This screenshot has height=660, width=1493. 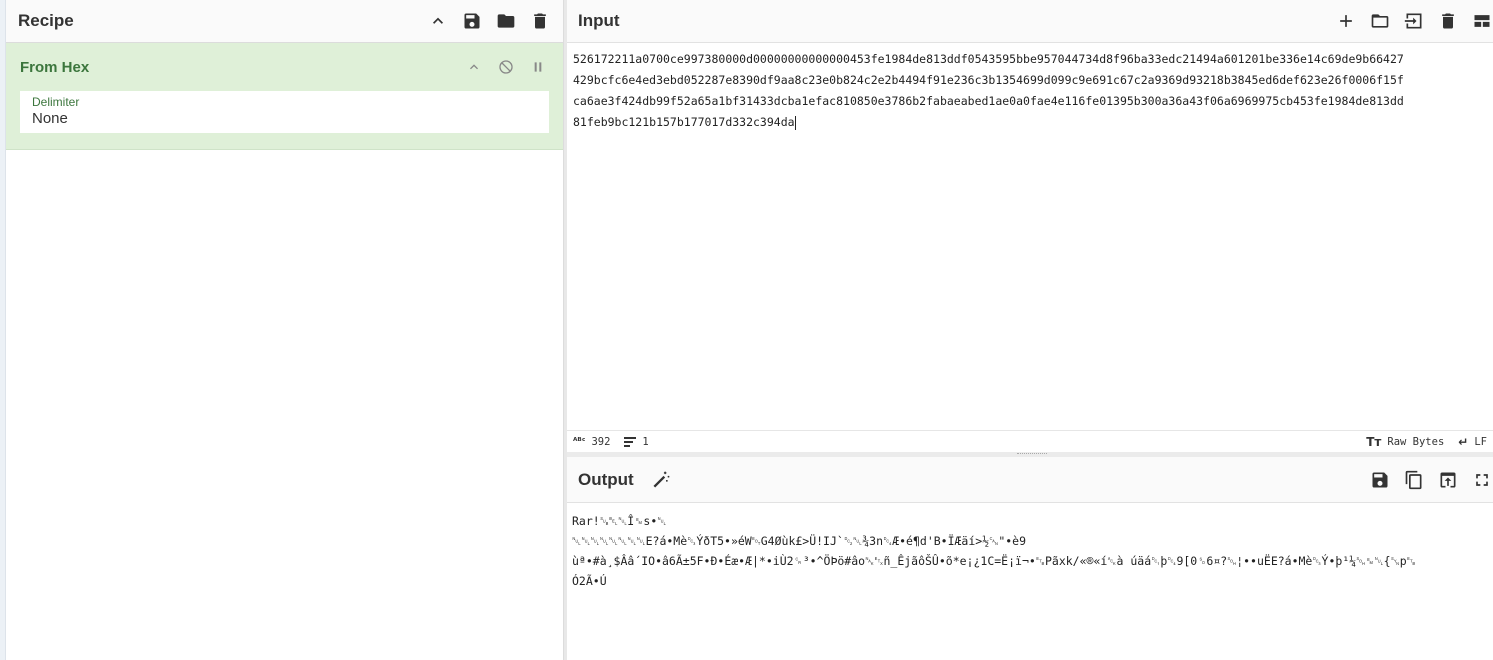 What do you see at coordinates (661, 480) in the screenshot?
I see `magic-wand-icon` at bounding box center [661, 480].